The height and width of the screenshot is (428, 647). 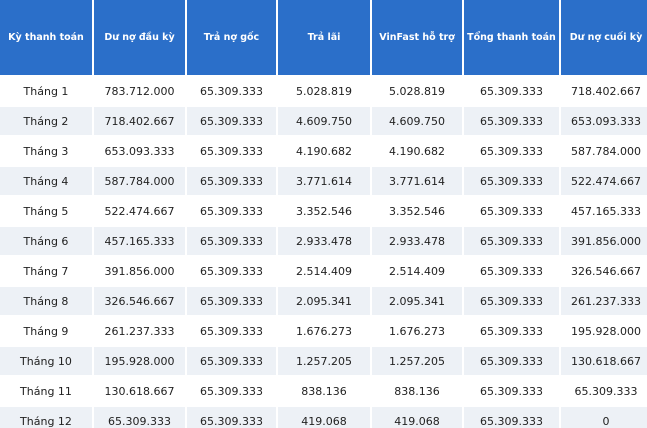 I want to click on cell-closing-balance: 457.165.333, so click(x=604, y=212).